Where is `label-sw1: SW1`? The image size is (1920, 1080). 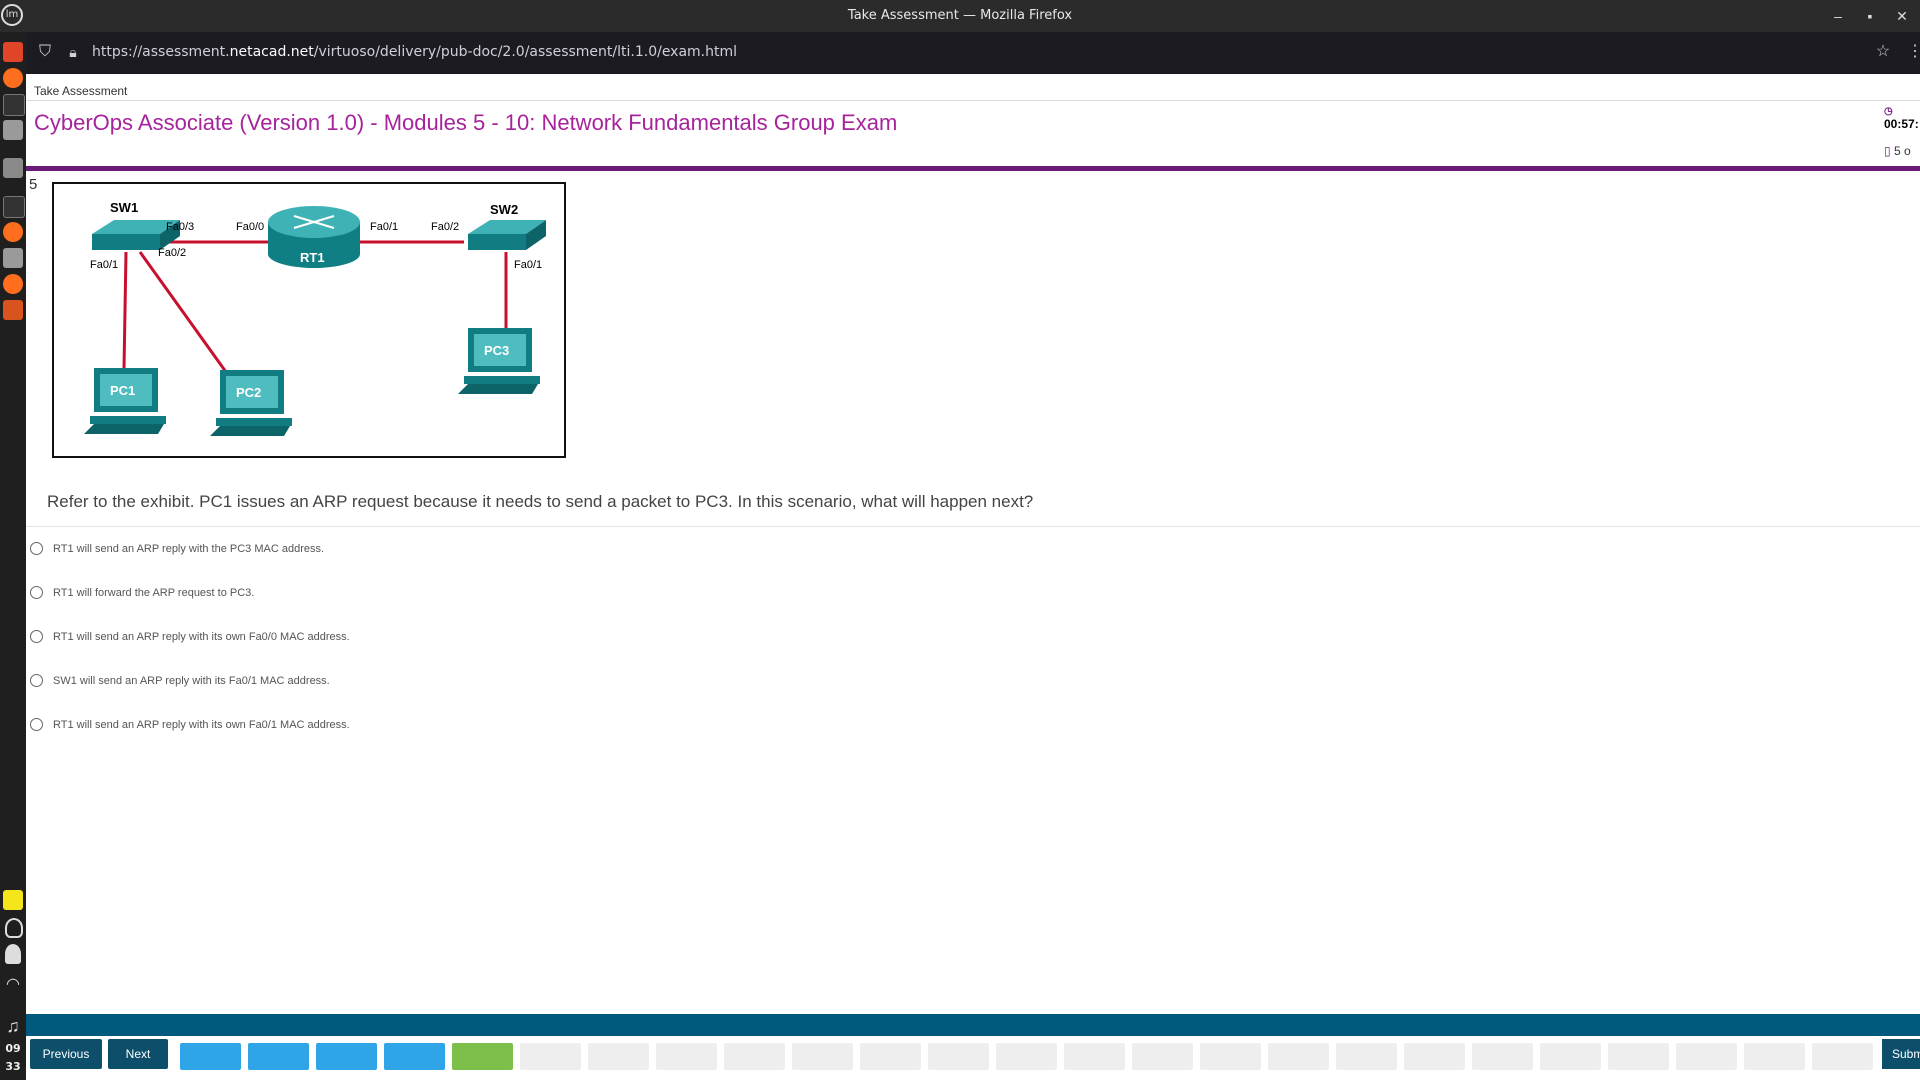 label-sw1: SW1 is located at coordinates (124, 207).